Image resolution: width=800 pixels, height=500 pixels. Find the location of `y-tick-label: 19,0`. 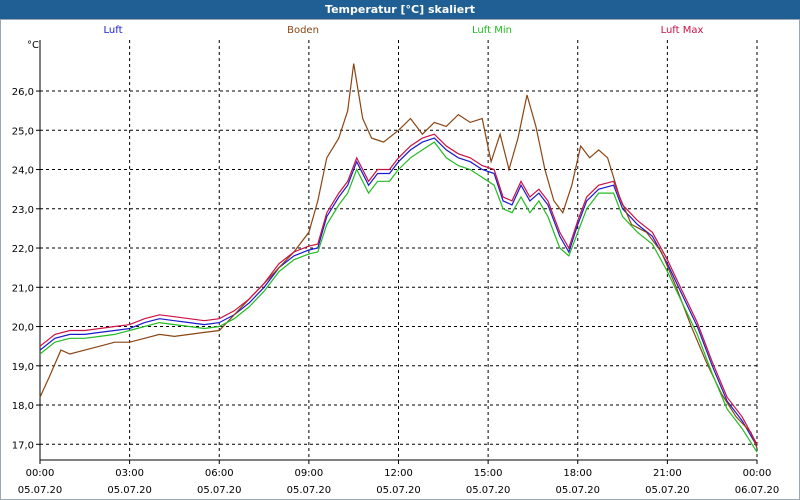

y-tick-label: 19,0 is located at coordinates (23, 367).